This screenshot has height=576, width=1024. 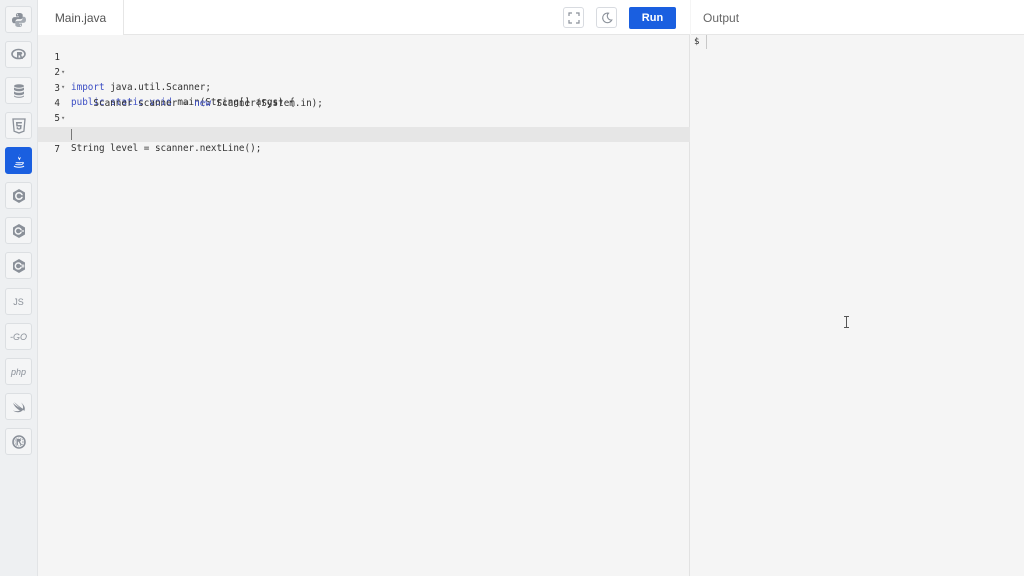 I want to click on java-icon, so click(x=18, y=160).